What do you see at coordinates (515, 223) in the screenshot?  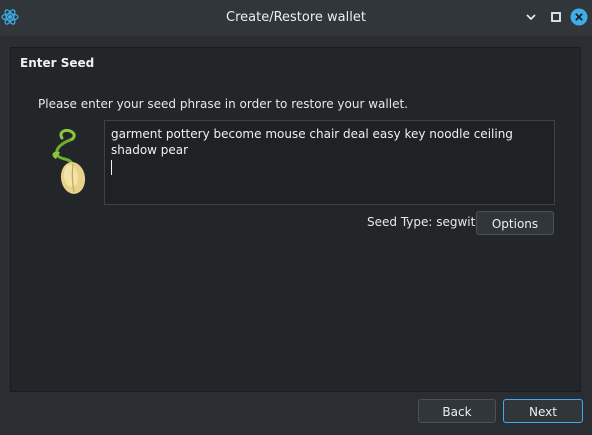 I see `options-button: Options` at bounding box center [515, 223].